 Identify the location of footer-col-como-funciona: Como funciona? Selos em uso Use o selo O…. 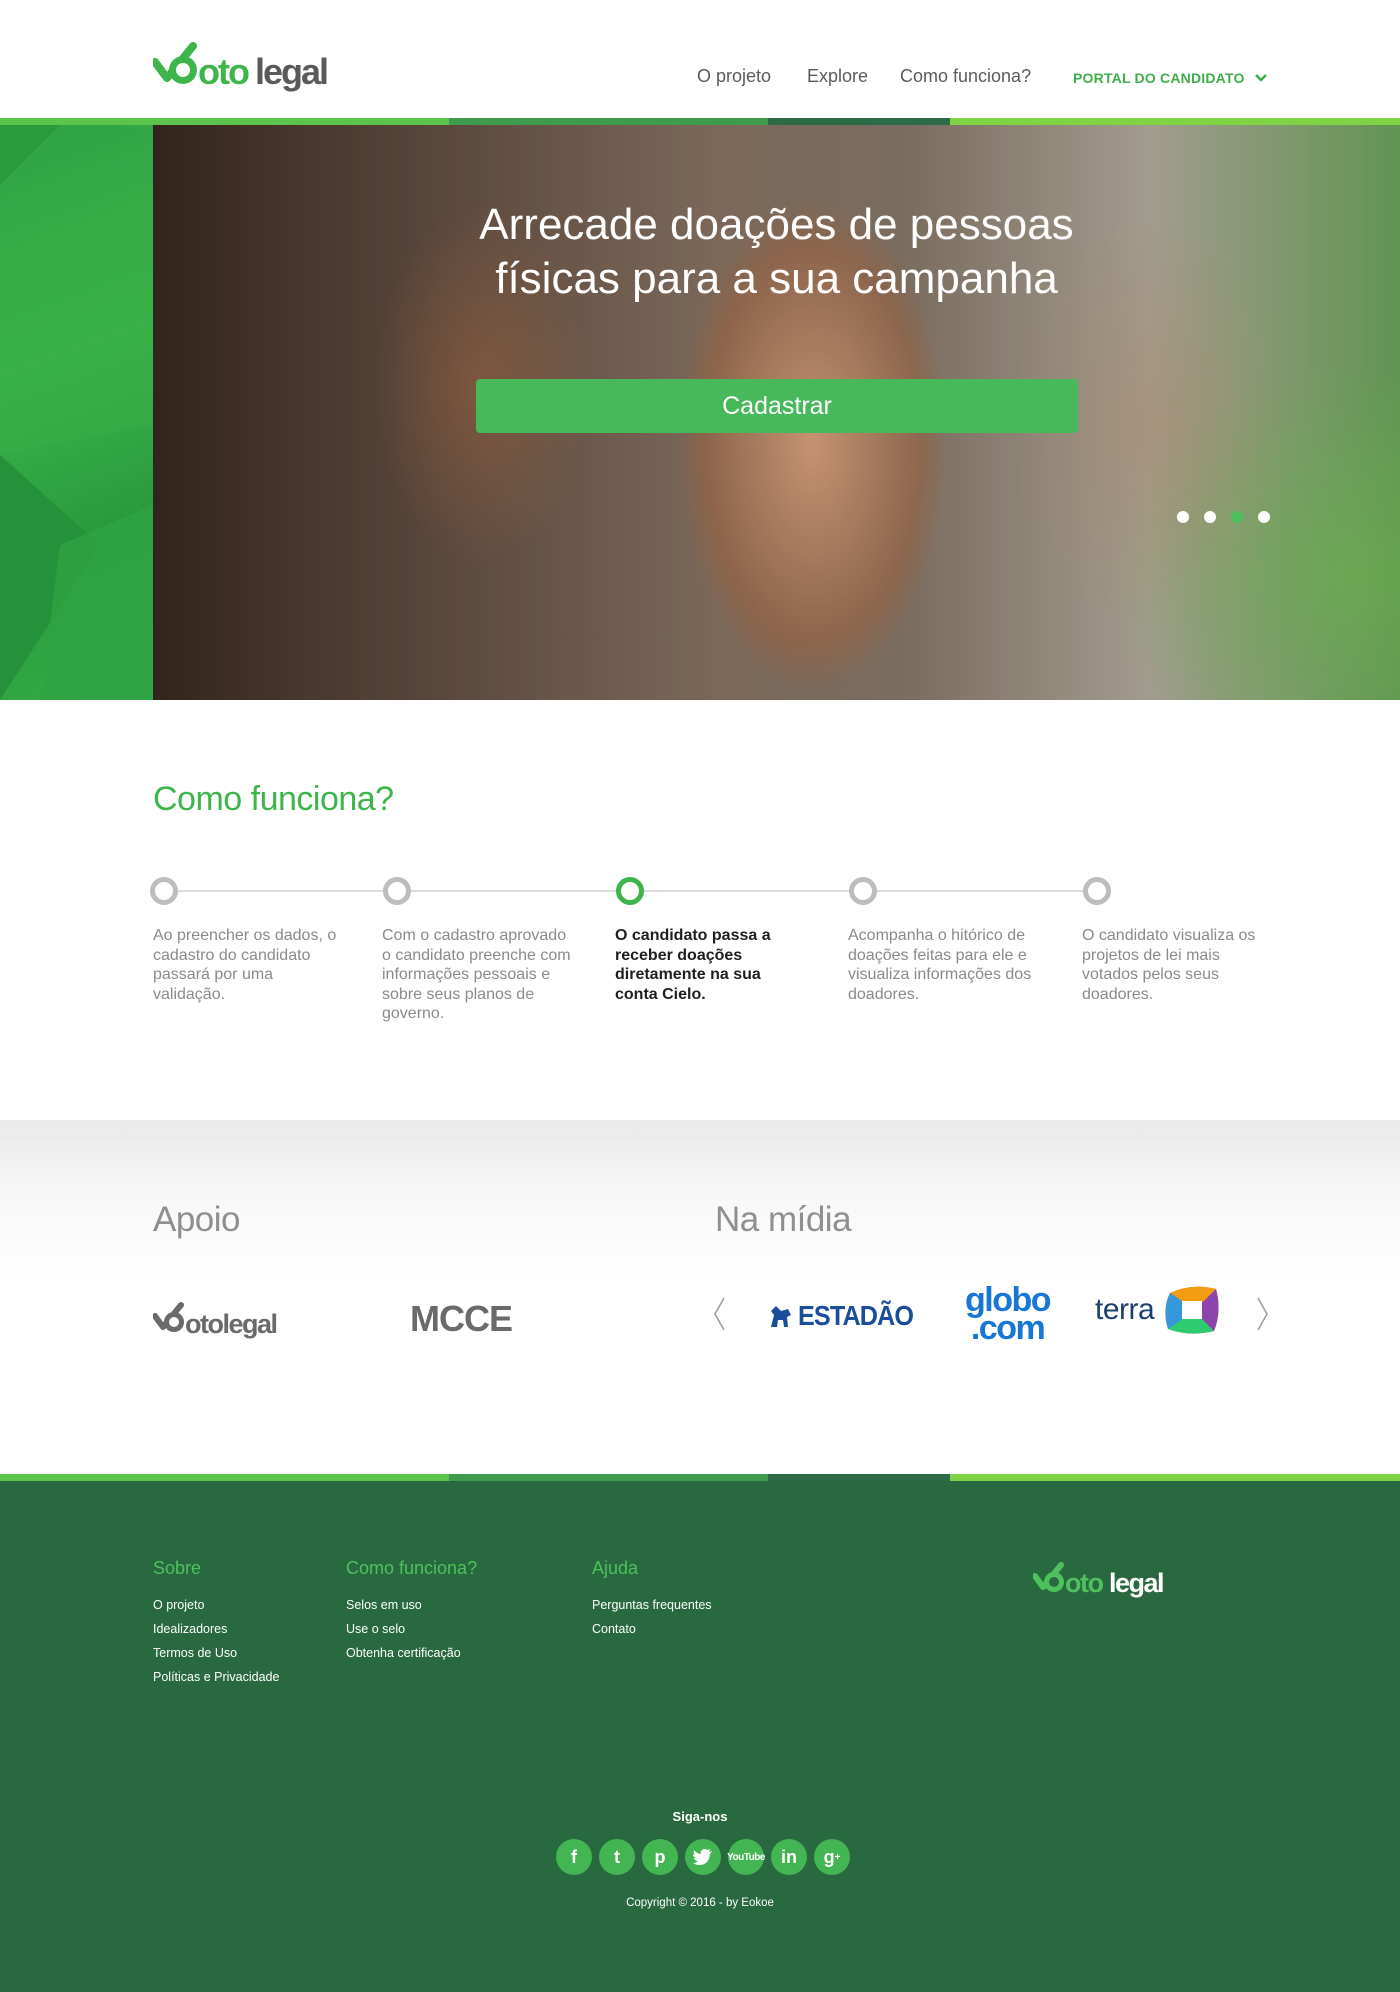
(411, 1614).